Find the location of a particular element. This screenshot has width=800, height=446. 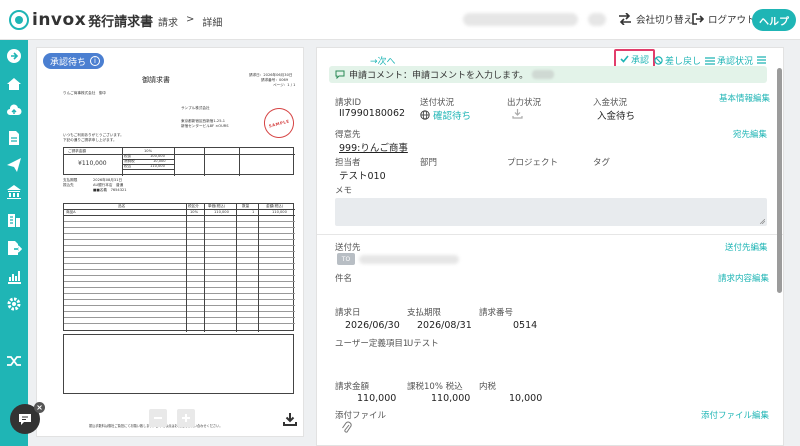

sidebar-document-icon is located at coordinates (14, 138).